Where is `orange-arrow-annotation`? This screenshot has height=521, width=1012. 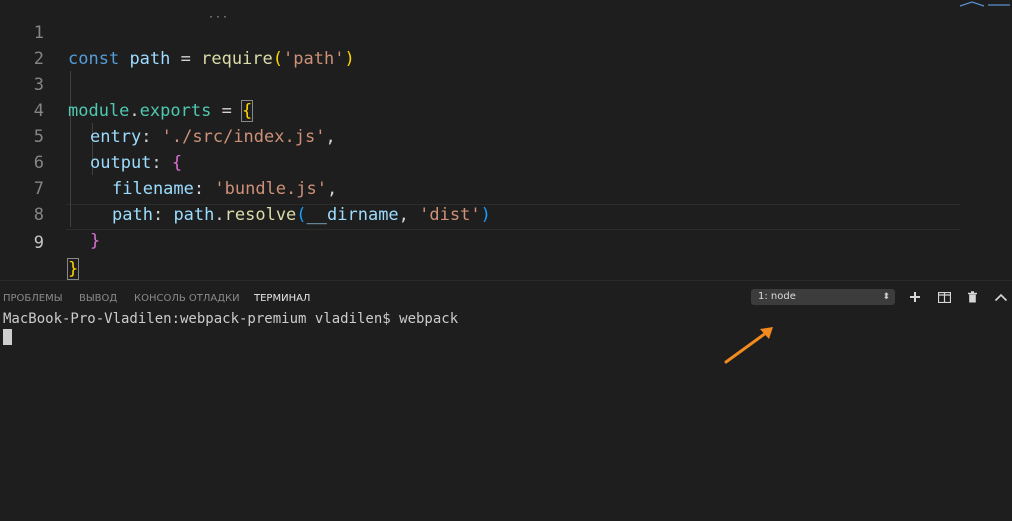
orange-arrow-annotation is located at coordinates (748, 345).